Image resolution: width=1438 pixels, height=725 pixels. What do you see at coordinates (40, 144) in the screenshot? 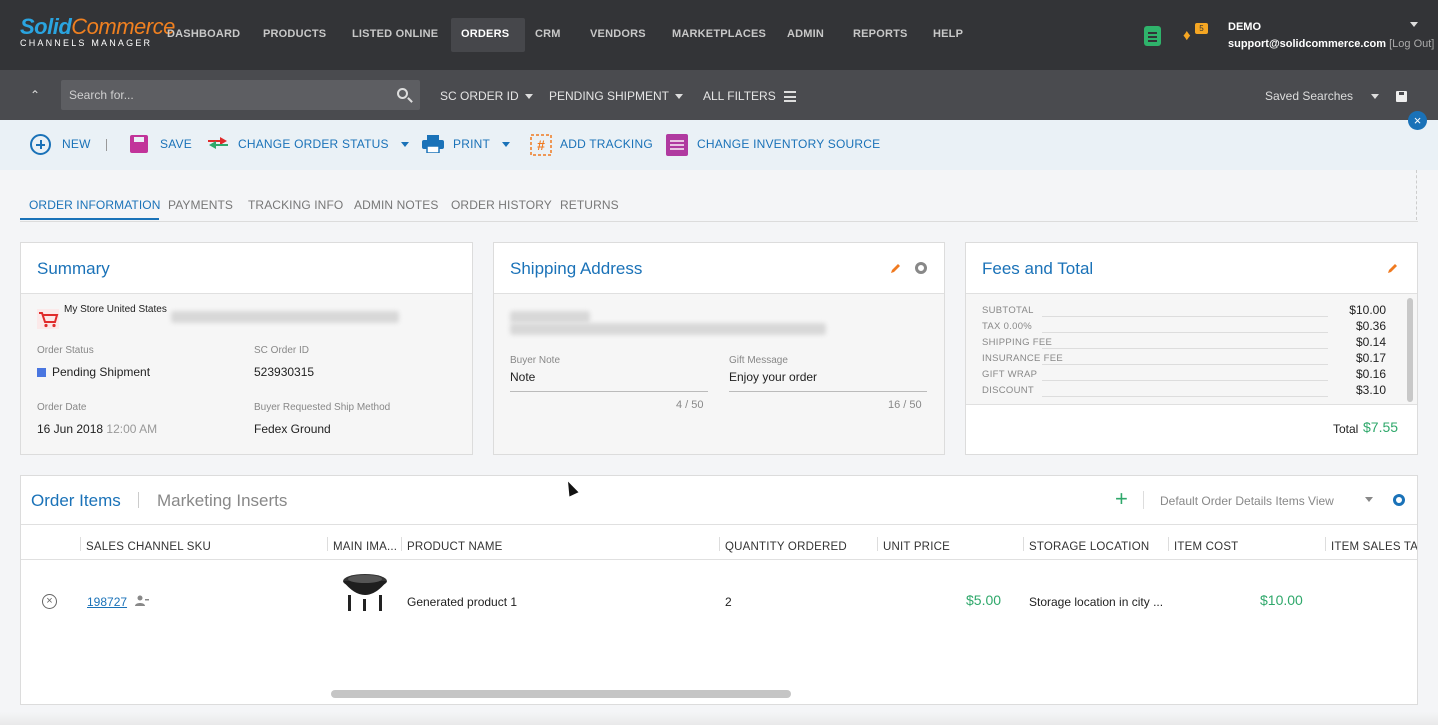
I see `plus-circle-icon` at bounding box center [40, 144].